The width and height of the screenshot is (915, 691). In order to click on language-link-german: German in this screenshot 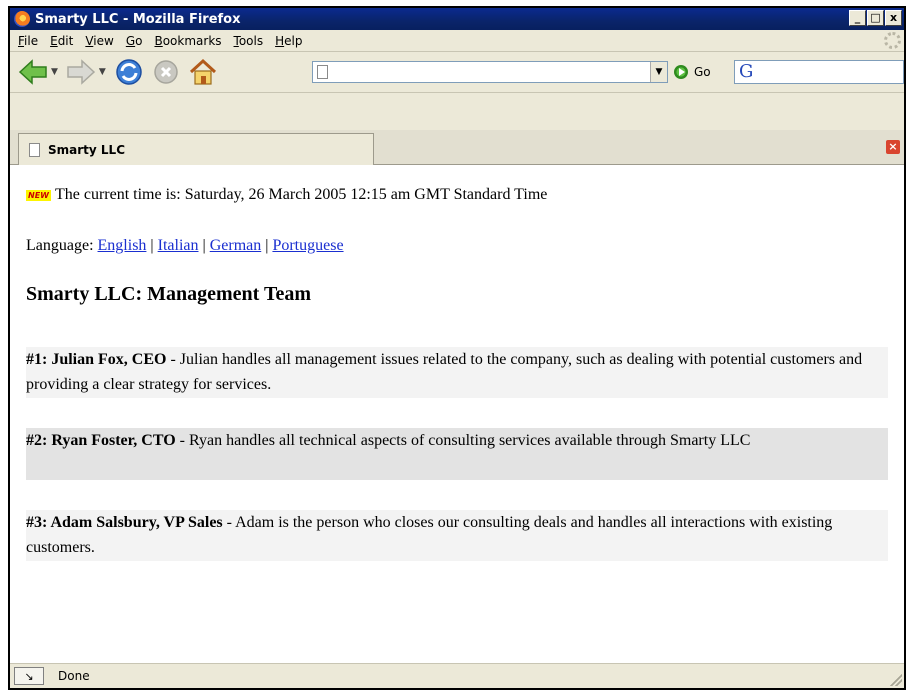, I will do `click(236, 245)`.